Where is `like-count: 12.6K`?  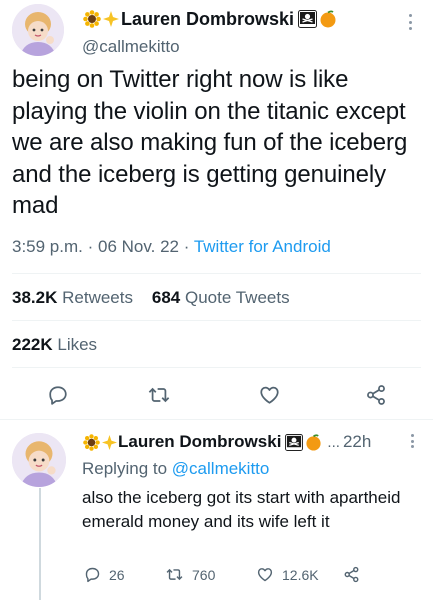
like-count: 12.6K is located at coordinates (300, 574).